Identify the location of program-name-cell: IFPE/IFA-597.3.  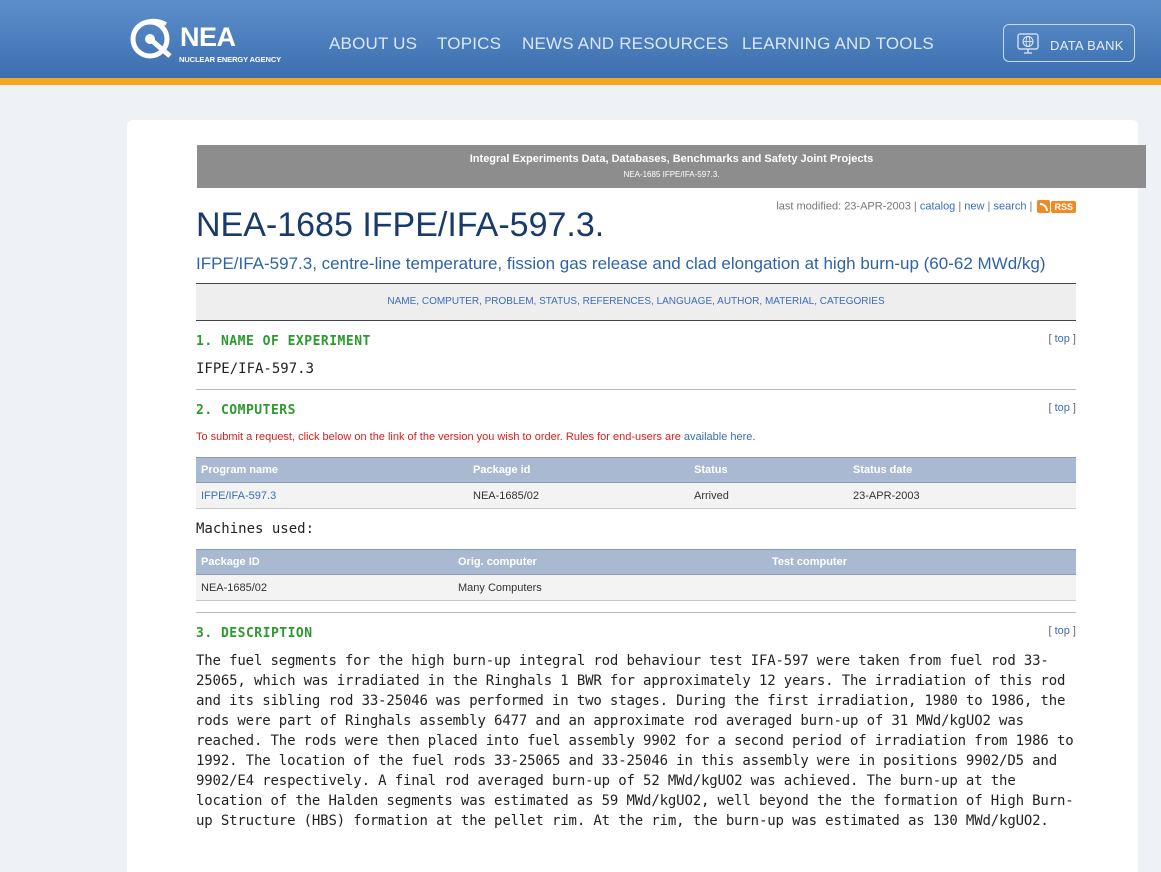
(332, 495).